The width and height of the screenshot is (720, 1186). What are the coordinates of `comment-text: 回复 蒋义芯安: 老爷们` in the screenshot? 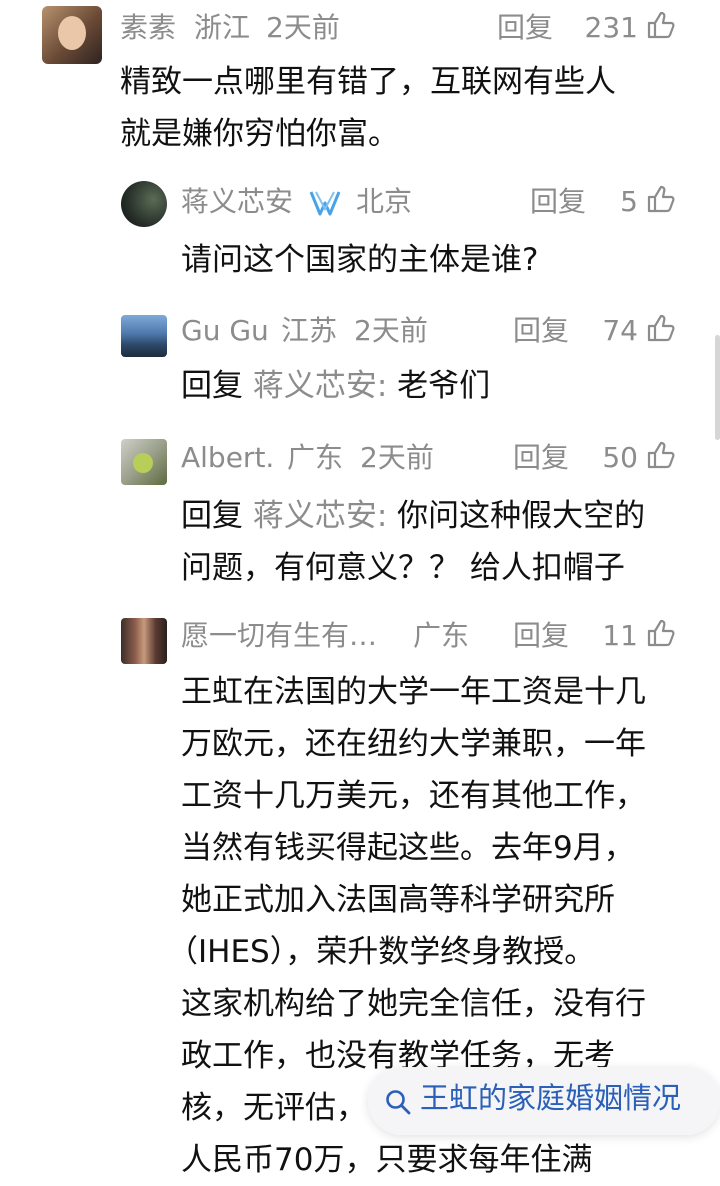 It's located at (335, 386).